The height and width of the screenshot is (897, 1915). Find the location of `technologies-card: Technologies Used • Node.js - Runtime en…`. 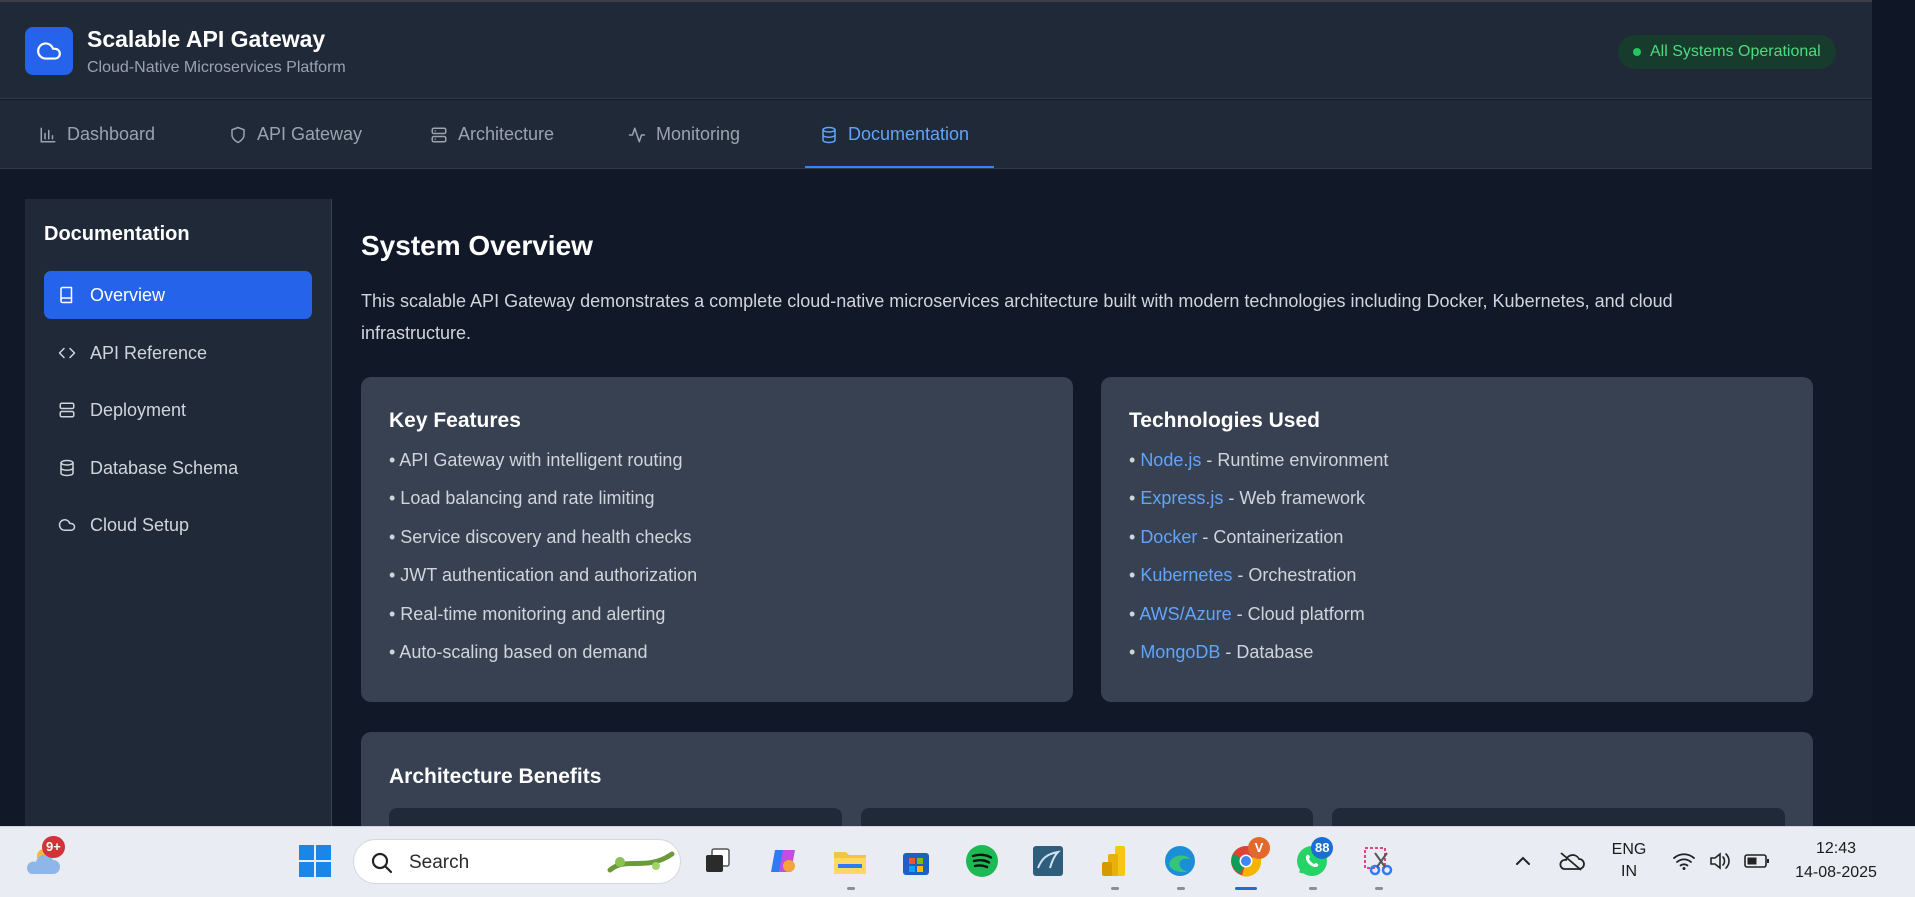

technologies-card: Technologies Used • Node.js - Runtime en… is located at coordinates (1457, 539).